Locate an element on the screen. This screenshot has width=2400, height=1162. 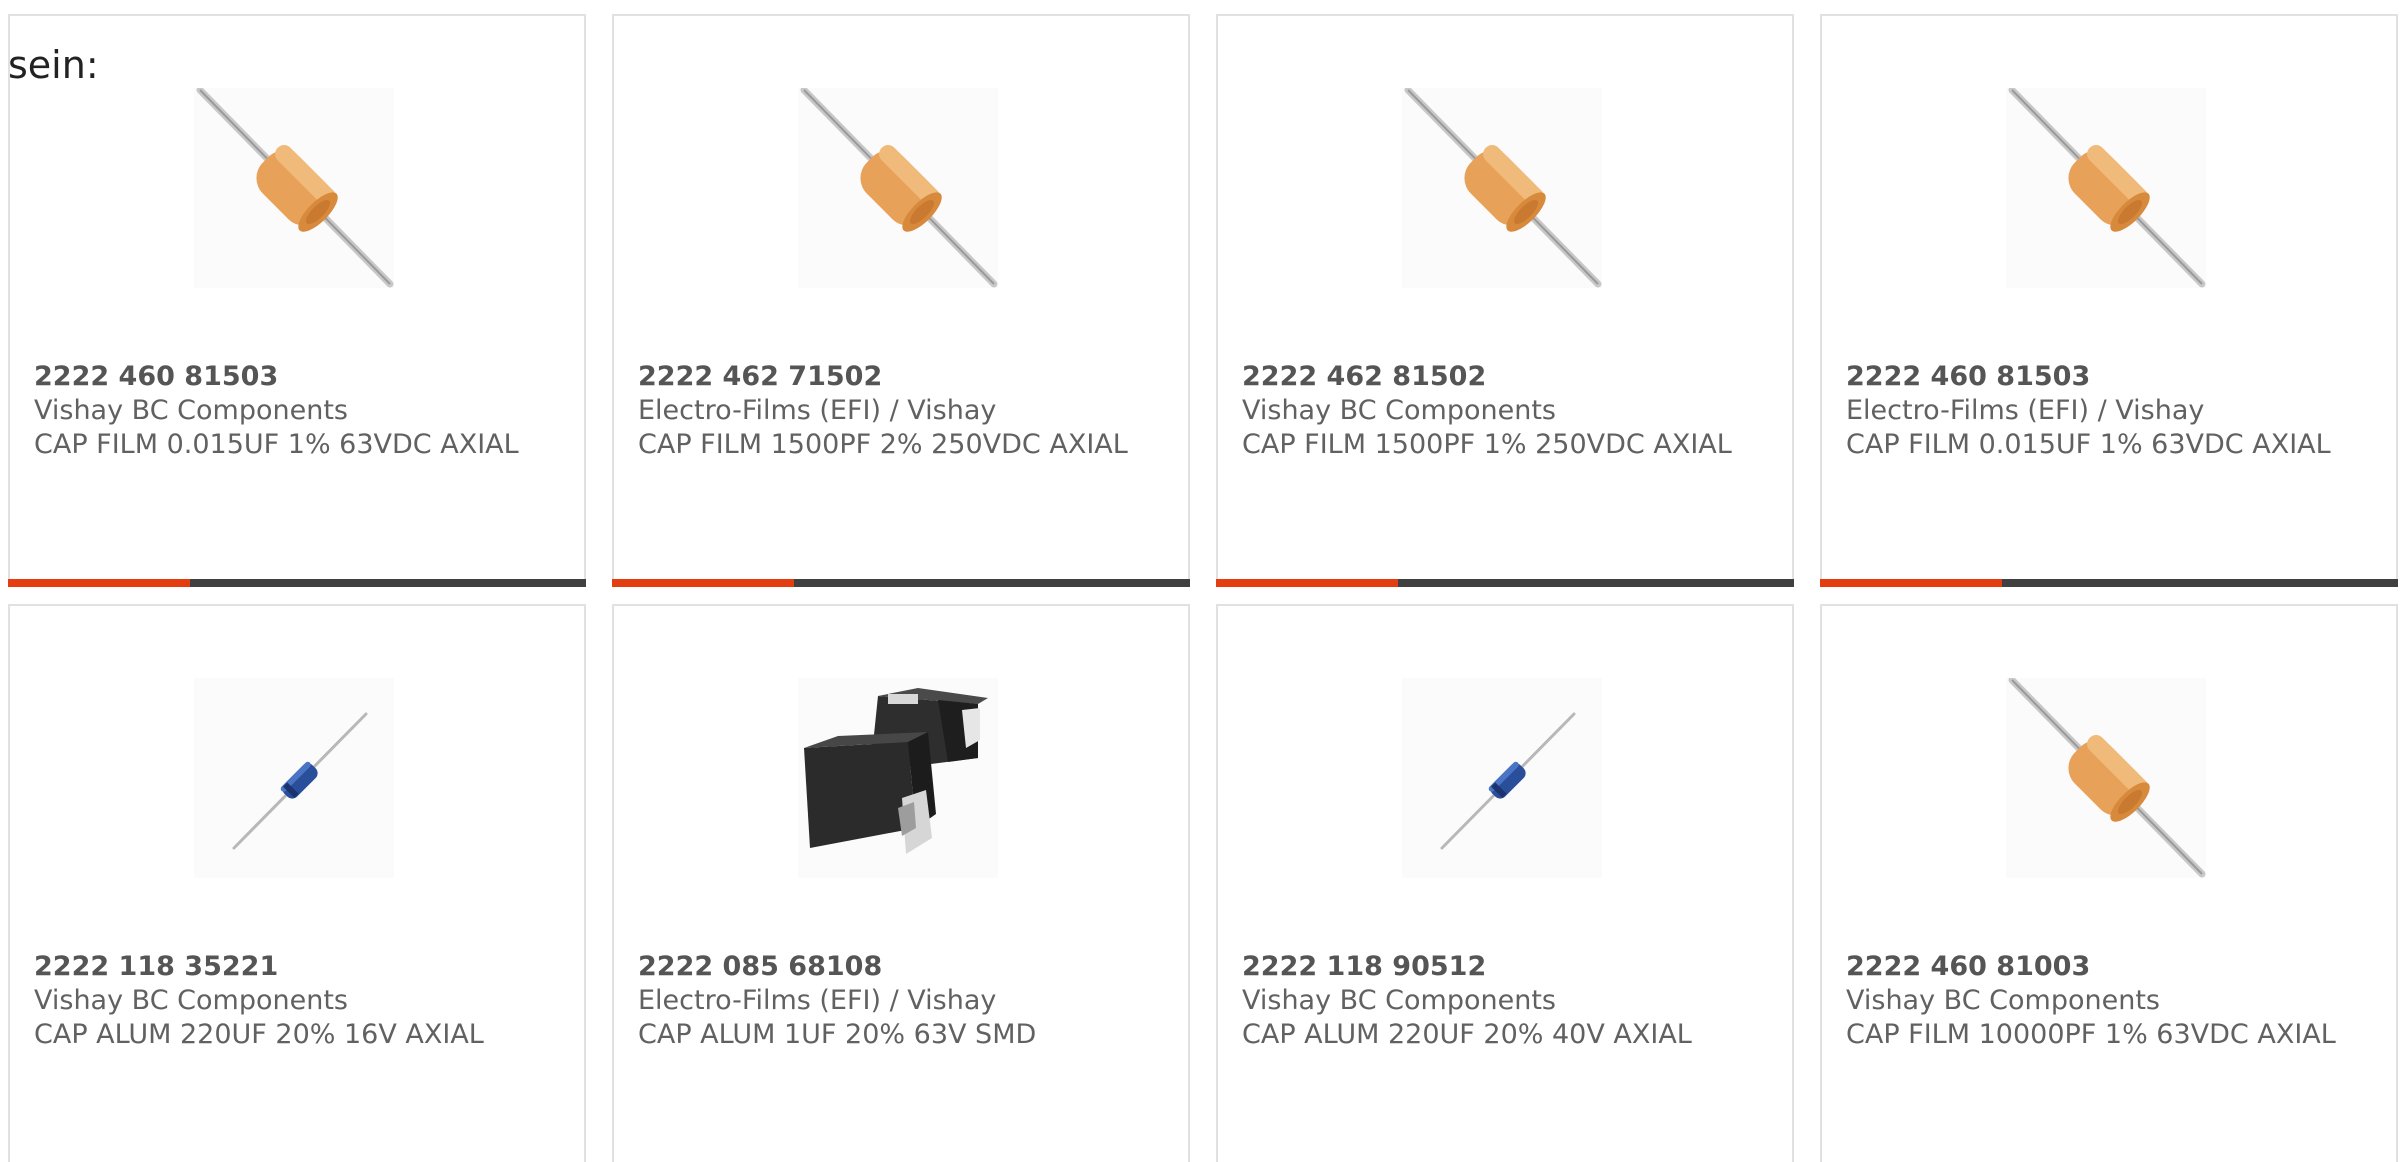
product-description: CAP ALUM 220UF 20% 40V AXIAL is located at coordinates (1467, 1034).